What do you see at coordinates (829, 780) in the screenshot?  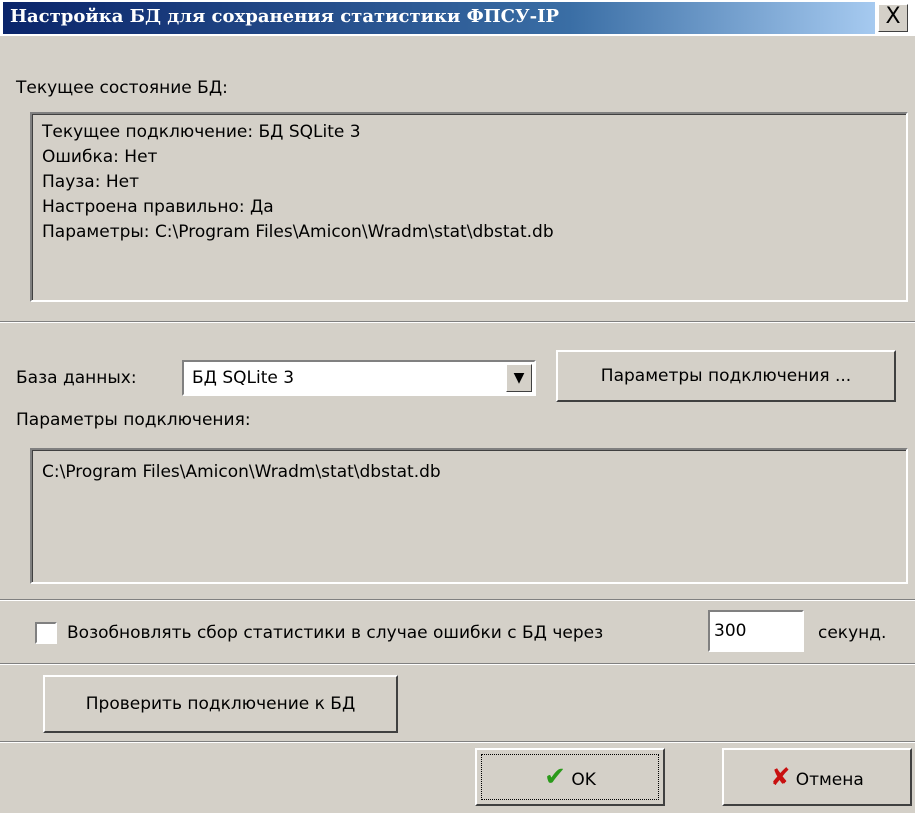 I see `cancel-button-label: Отмена` at bounding box center [829, 780].